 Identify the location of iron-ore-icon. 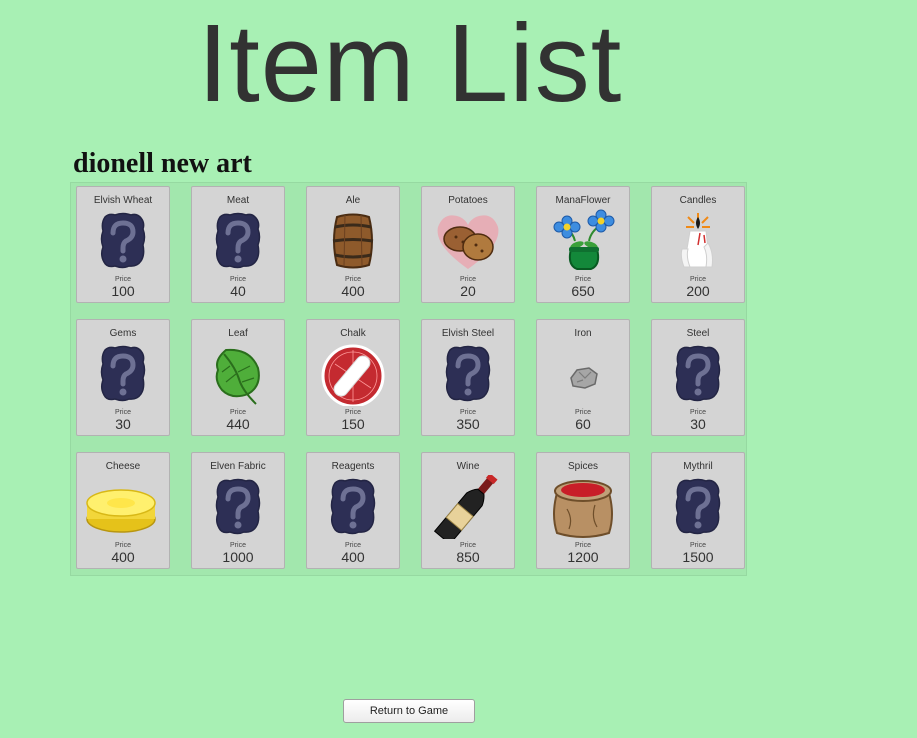
(583, 374).